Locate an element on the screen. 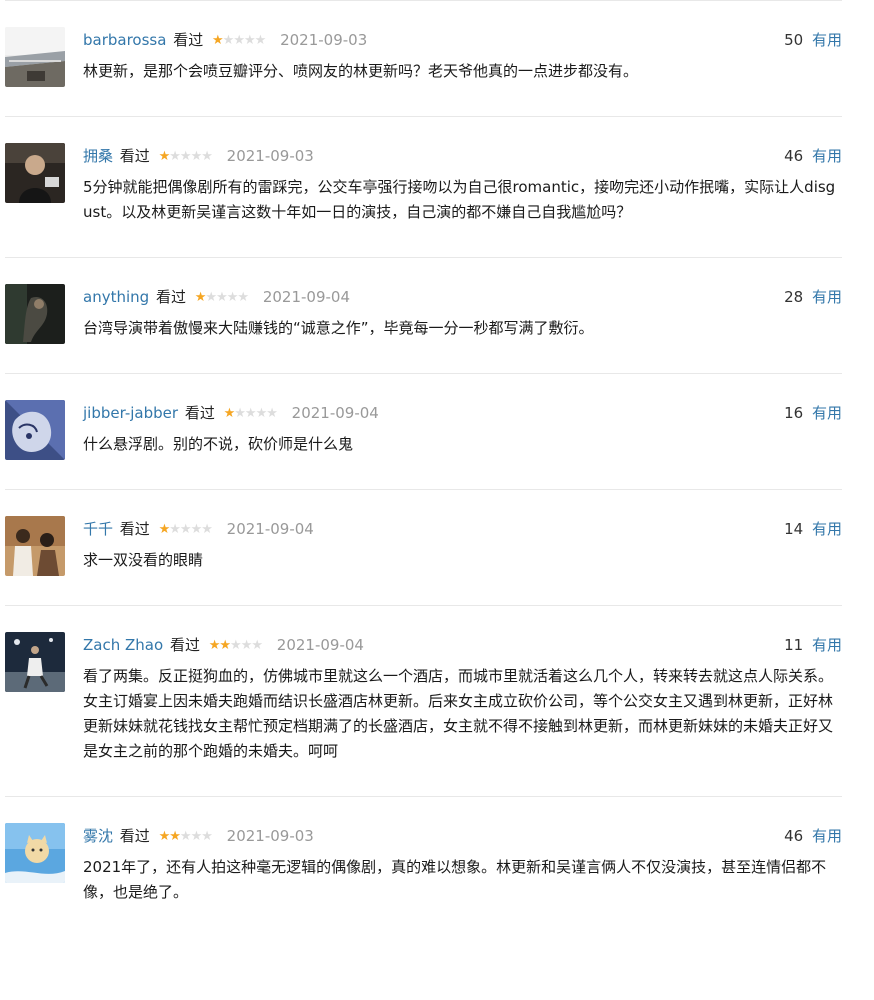 The image size is (874, 1000). vote-count: 14 is located at coordinates (794, 529).